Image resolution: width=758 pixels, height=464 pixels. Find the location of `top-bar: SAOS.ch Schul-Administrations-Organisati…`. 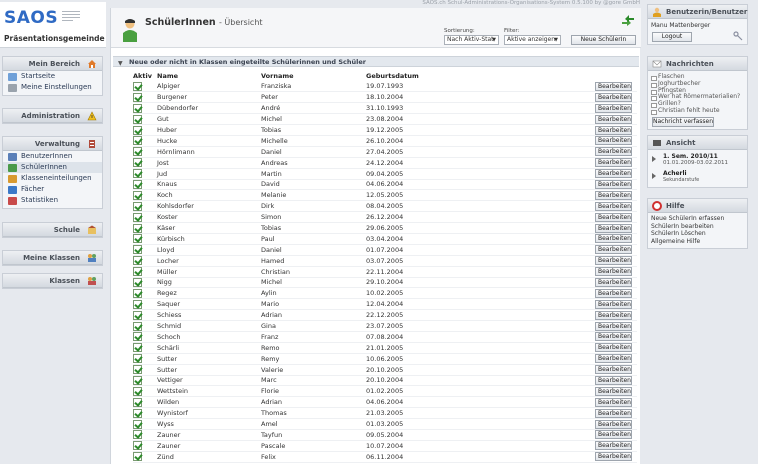

top-bar: SAOS.ch Schul-Administrations-Organisati… is located at coordinates (379, 4).